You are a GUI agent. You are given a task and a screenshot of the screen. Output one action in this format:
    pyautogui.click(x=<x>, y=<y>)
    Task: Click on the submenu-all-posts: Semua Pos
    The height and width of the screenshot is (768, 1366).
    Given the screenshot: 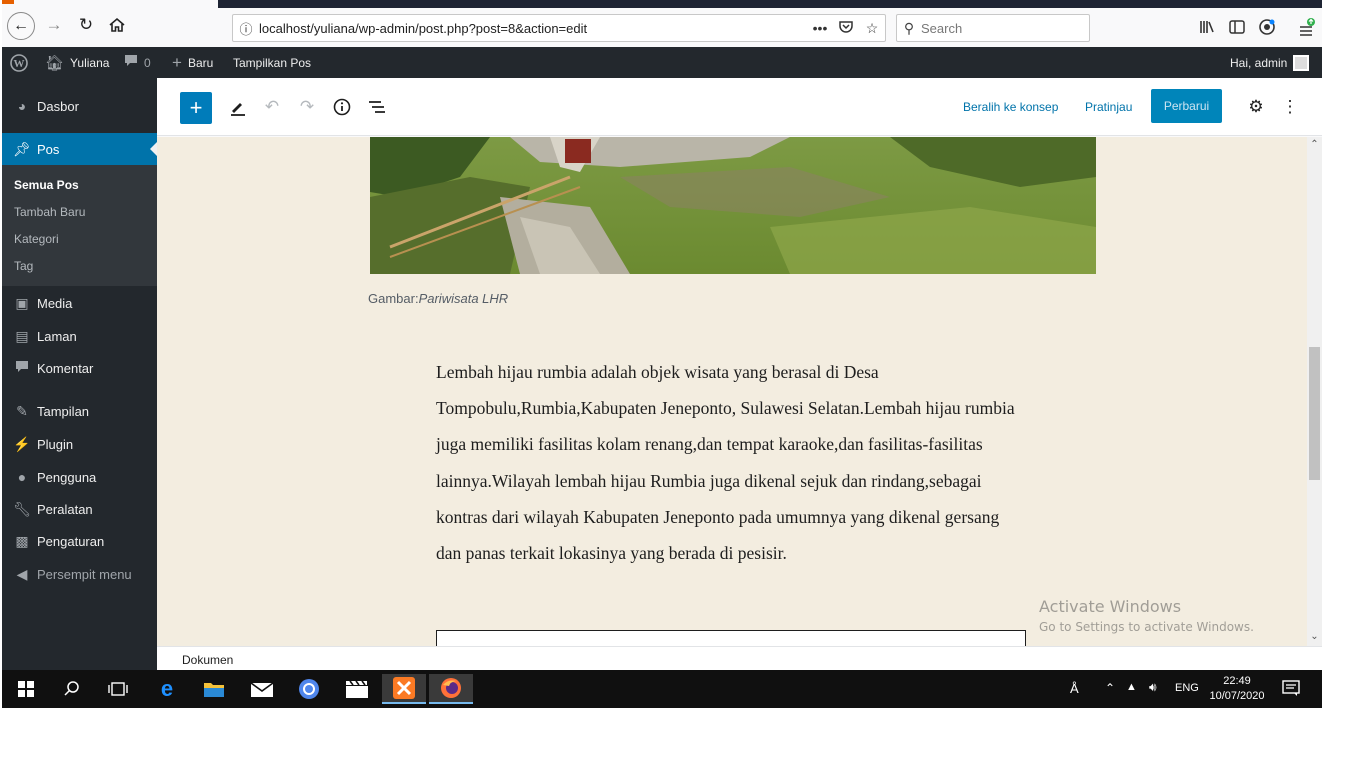 What is the action you would take?
    pyautogui.click(x=46, y=185)
    